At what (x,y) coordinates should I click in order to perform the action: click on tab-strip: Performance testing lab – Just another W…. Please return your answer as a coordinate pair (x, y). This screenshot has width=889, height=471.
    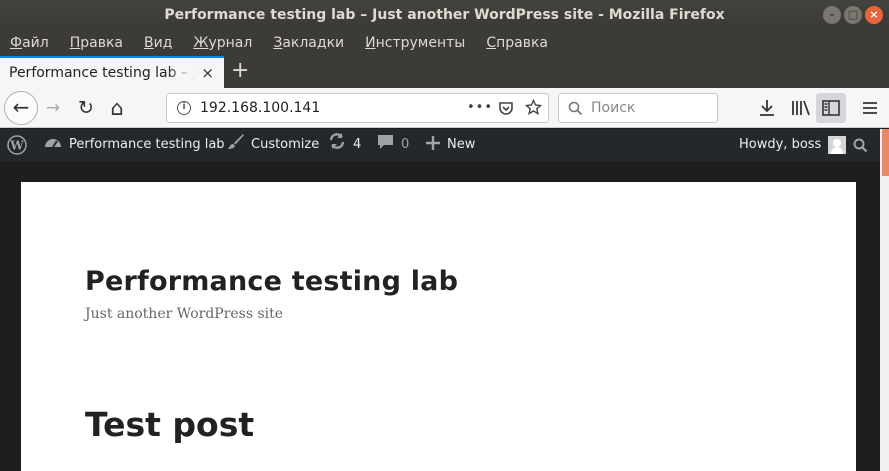
    Looking at the image, I should click on (444, 72).